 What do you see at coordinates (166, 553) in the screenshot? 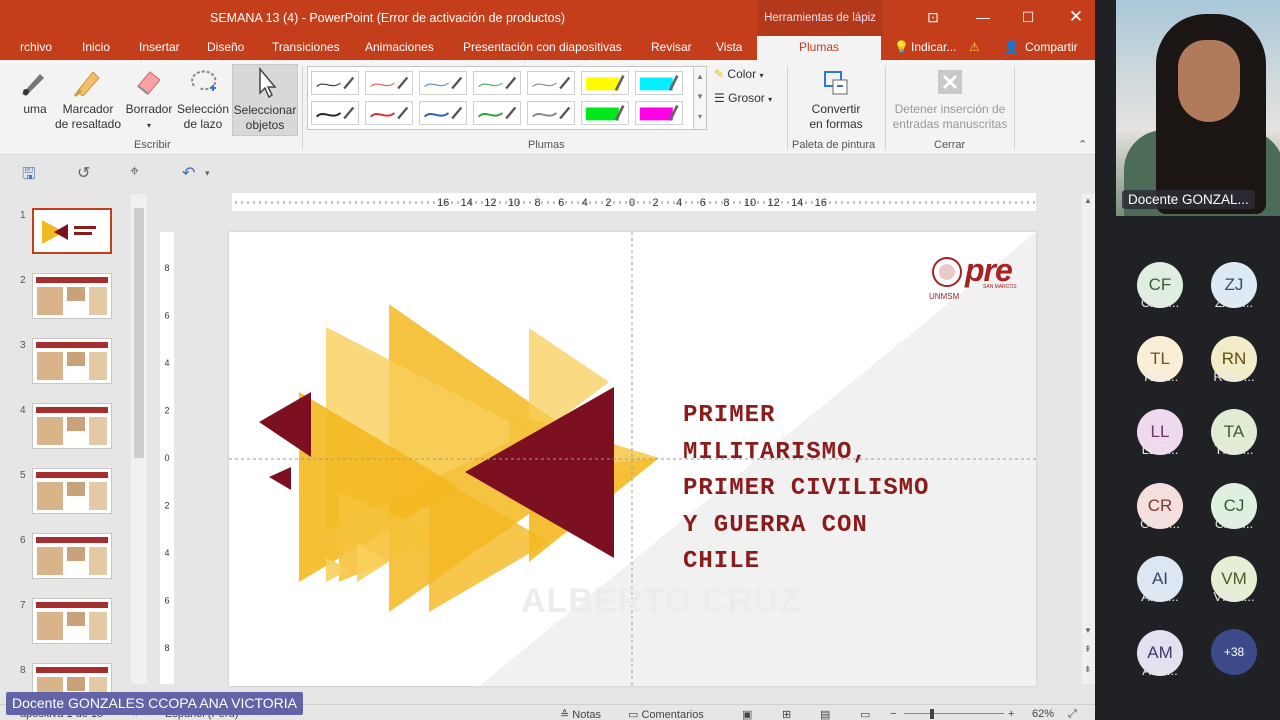
I see `ruler-tick-label: 4` at bounding box center [166, 553].